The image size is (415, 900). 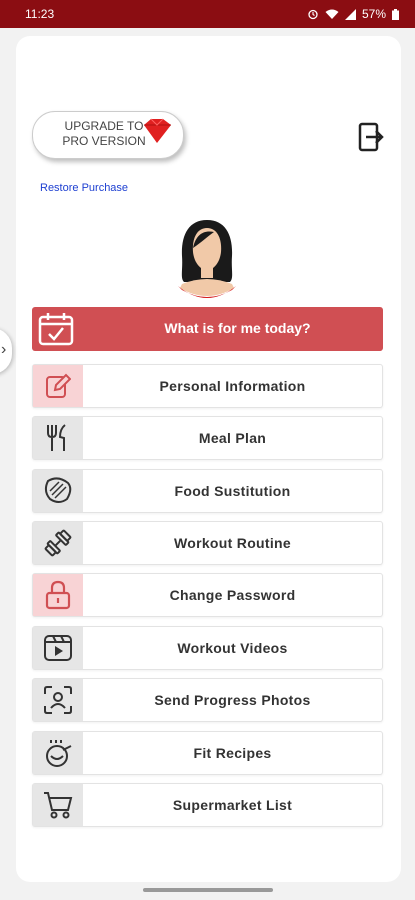 What do you see at coordinates (58, 805) in the screenshot?
I see `cart-icon` at bounding box center [58, 805].